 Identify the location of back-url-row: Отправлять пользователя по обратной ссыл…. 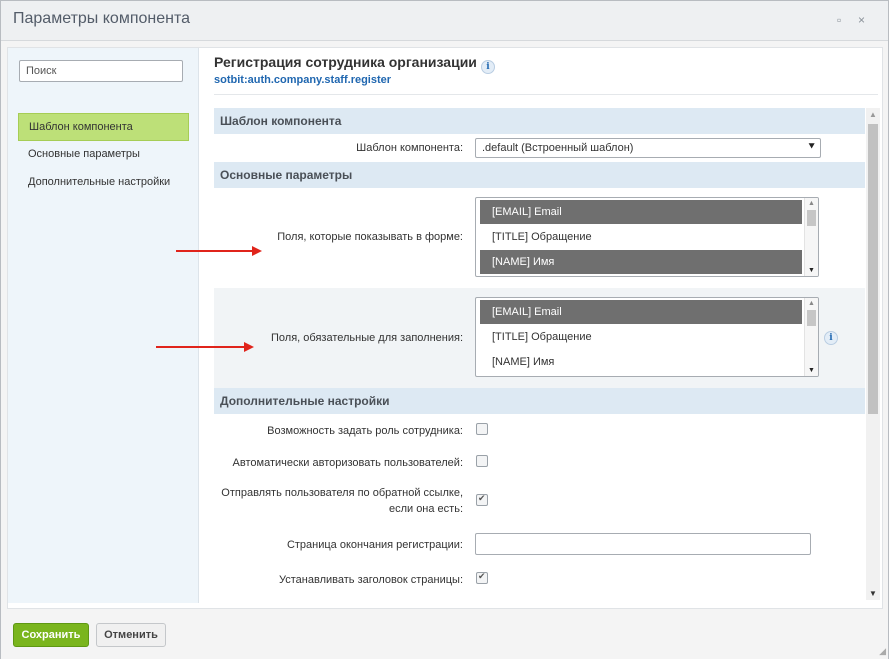
(539, 501).